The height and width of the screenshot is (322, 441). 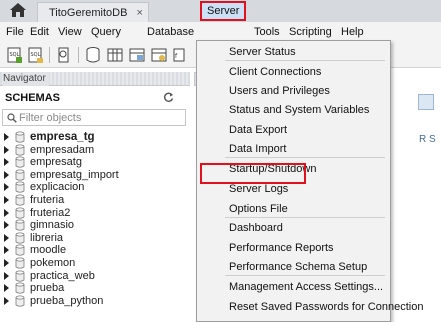 What do you see at coordinates (137, 55) in the screenshot?
I see `create-view-icon` at bounding box center [137, 55].